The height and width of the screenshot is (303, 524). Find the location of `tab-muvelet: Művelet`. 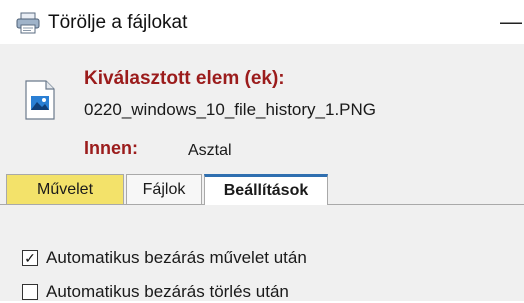

tab-muvelet: Művelet is located at coordinates (65, 189).